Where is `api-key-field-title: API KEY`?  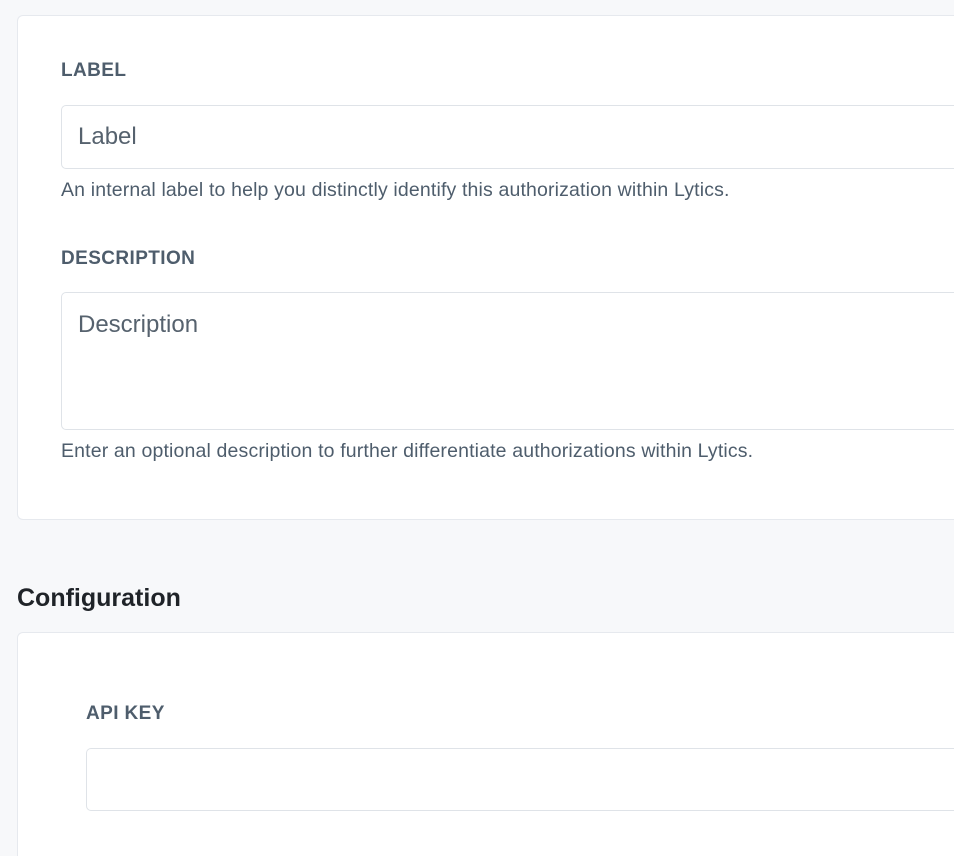
api-key-field-title: API KEY is located at coordinates (125, 713).